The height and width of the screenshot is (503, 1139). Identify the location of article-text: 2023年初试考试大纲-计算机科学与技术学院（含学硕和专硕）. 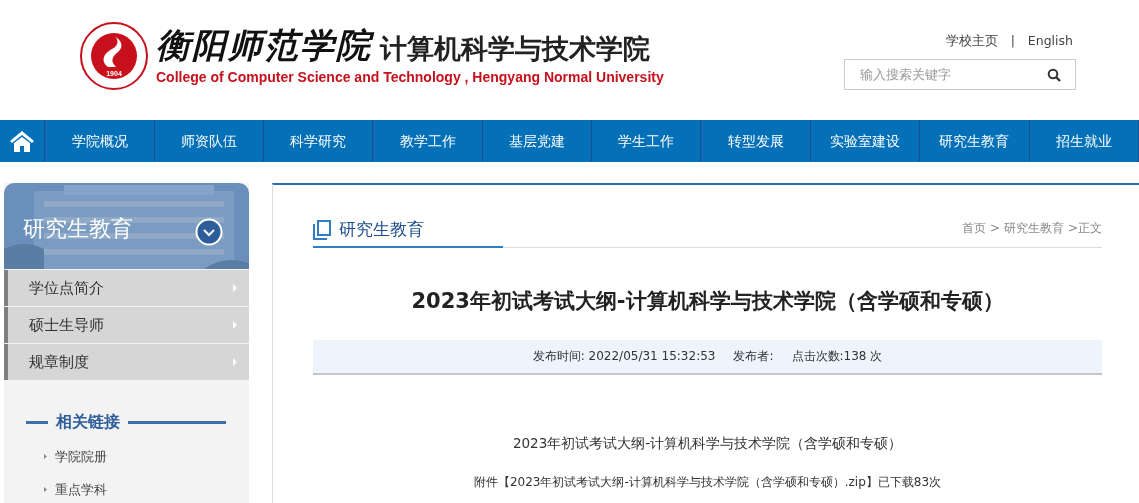
(707, 443).